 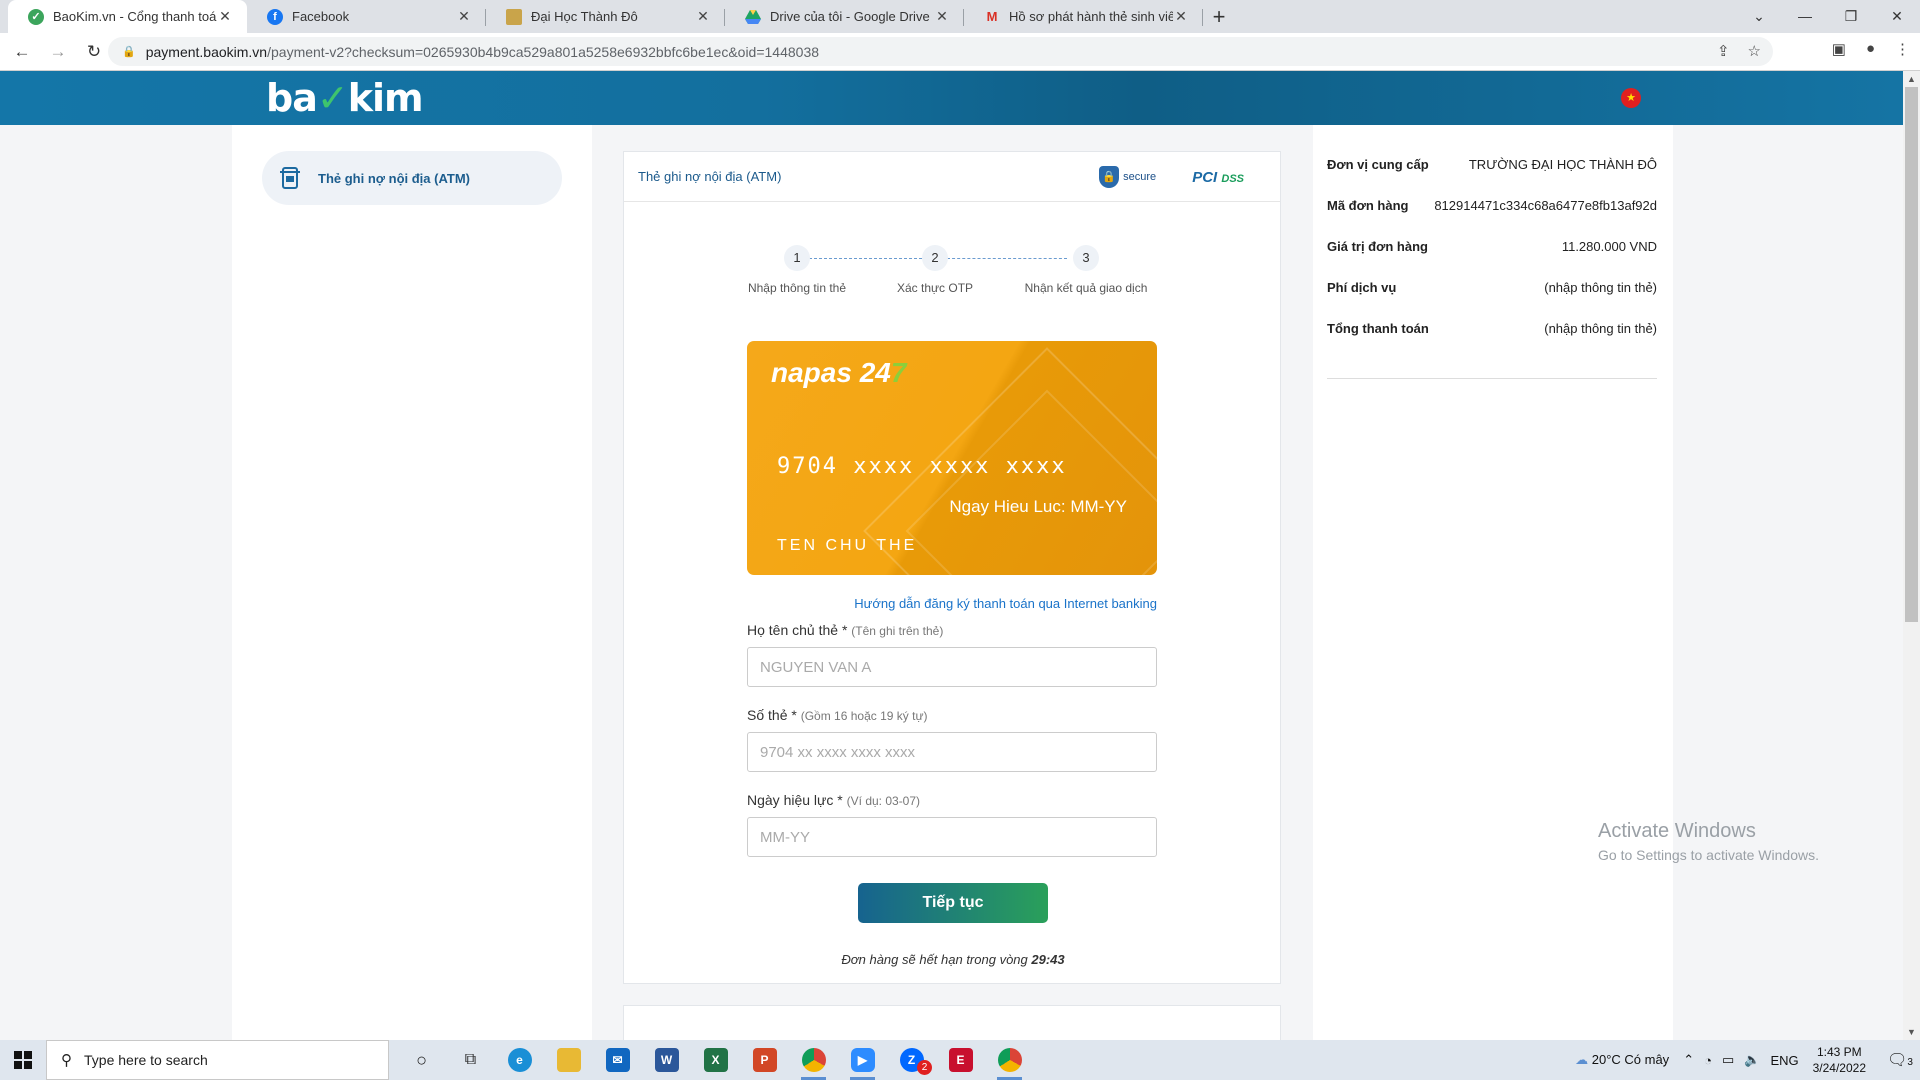 I want to click on clock-time: 1:43 PM, so click(x=1839, y=1052).